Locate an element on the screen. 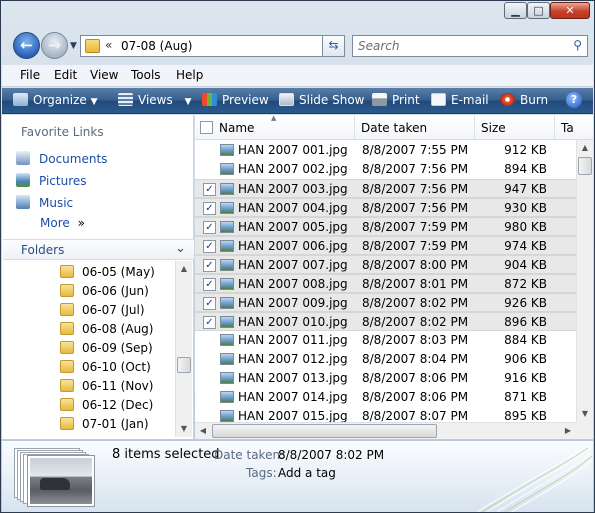  file-size: 974 KB is located at coordinates (525, 246).